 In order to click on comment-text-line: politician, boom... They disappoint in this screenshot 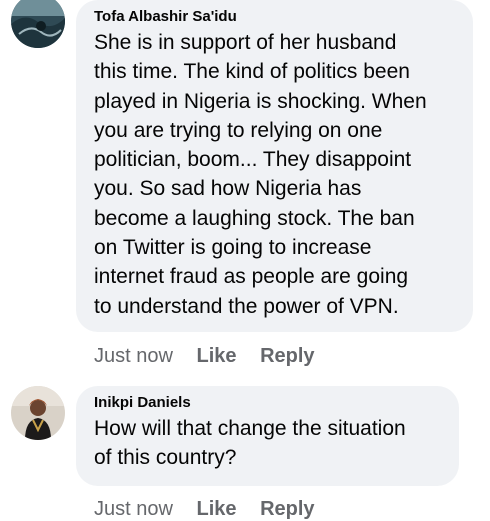, I will do `click(253, 160)`.